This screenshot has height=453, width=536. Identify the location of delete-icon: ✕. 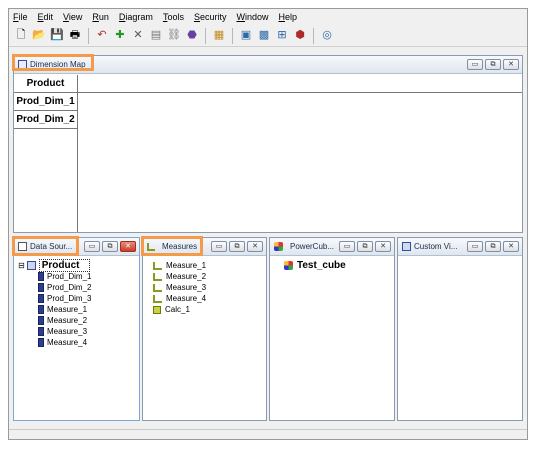
(138, 36).